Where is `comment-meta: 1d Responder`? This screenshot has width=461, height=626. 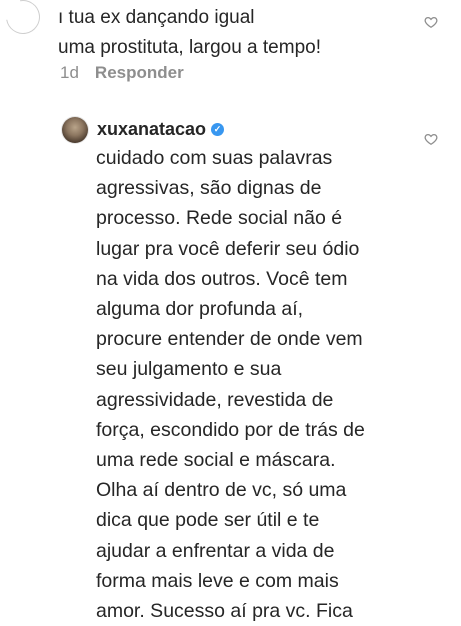
comment-meta: 1d Responder is located at coordinates (122, 73).